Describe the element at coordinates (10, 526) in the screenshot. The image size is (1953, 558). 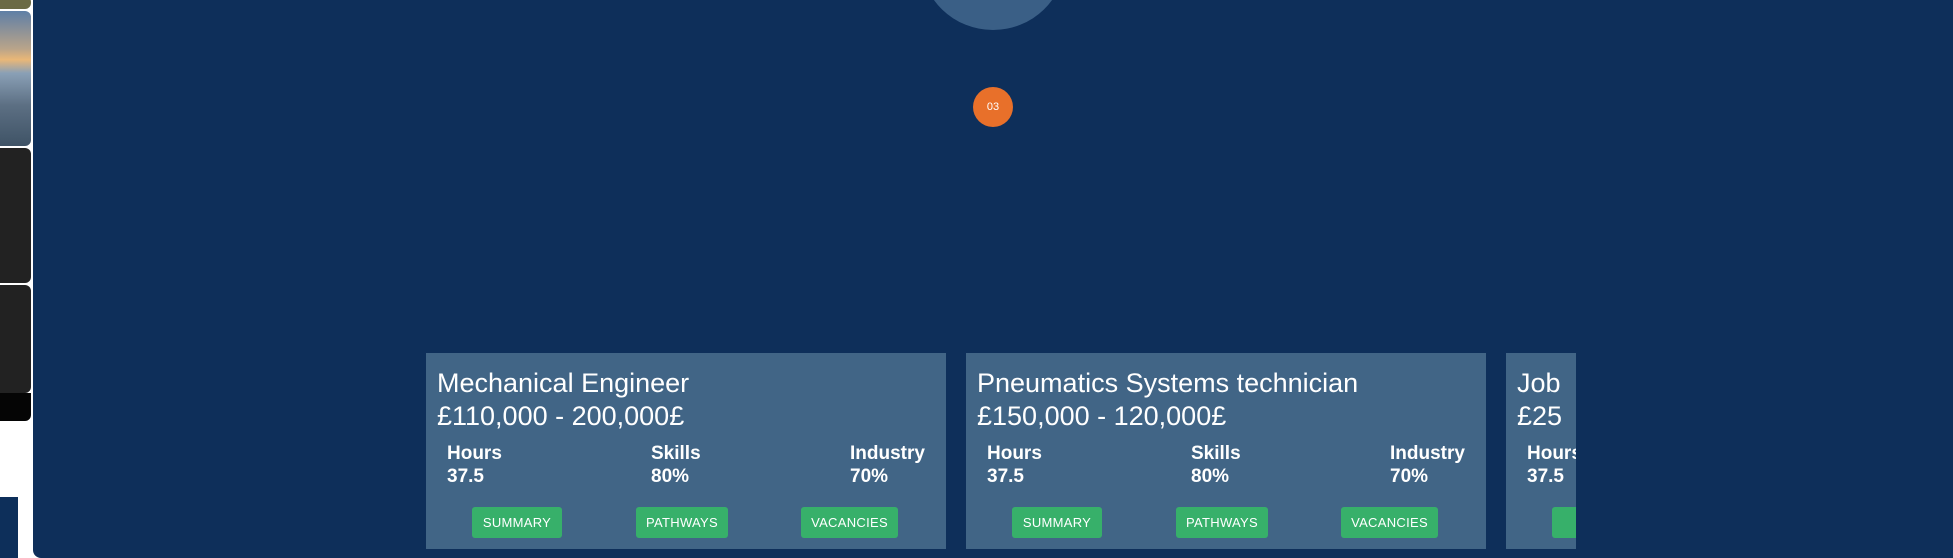
I see `mini-preview` at that location.